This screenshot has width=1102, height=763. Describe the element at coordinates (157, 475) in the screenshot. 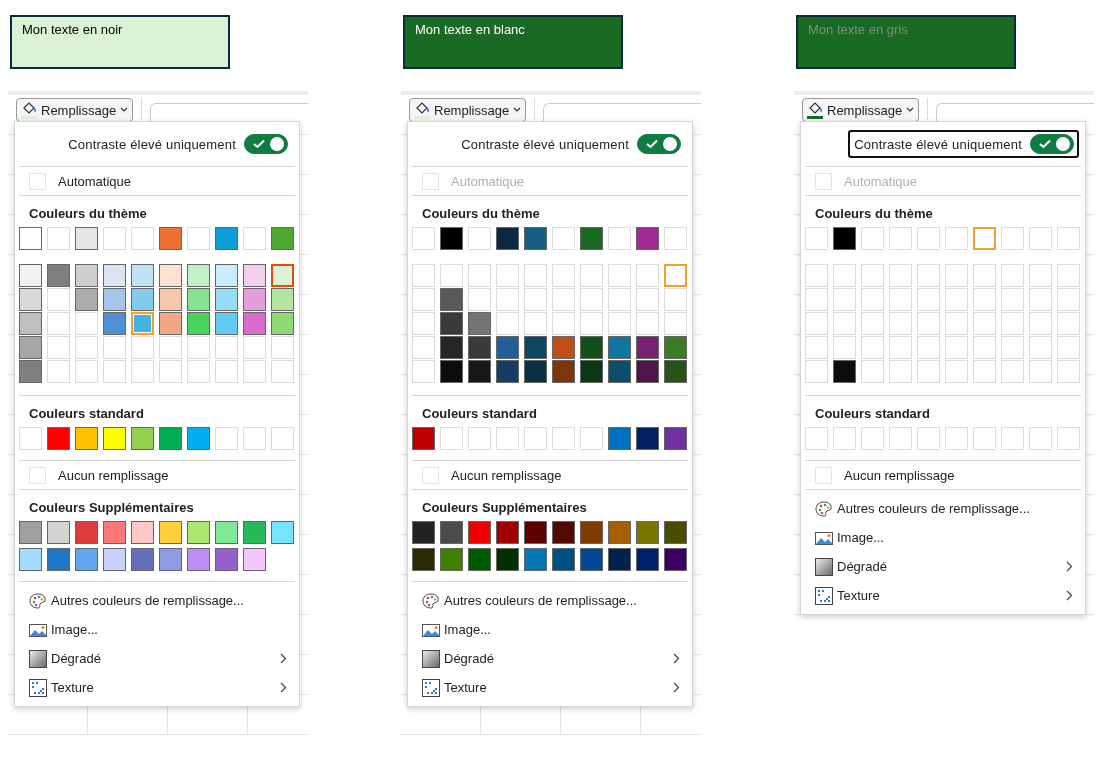

I see `no-fill-option: Aucun remplissage` at that location.